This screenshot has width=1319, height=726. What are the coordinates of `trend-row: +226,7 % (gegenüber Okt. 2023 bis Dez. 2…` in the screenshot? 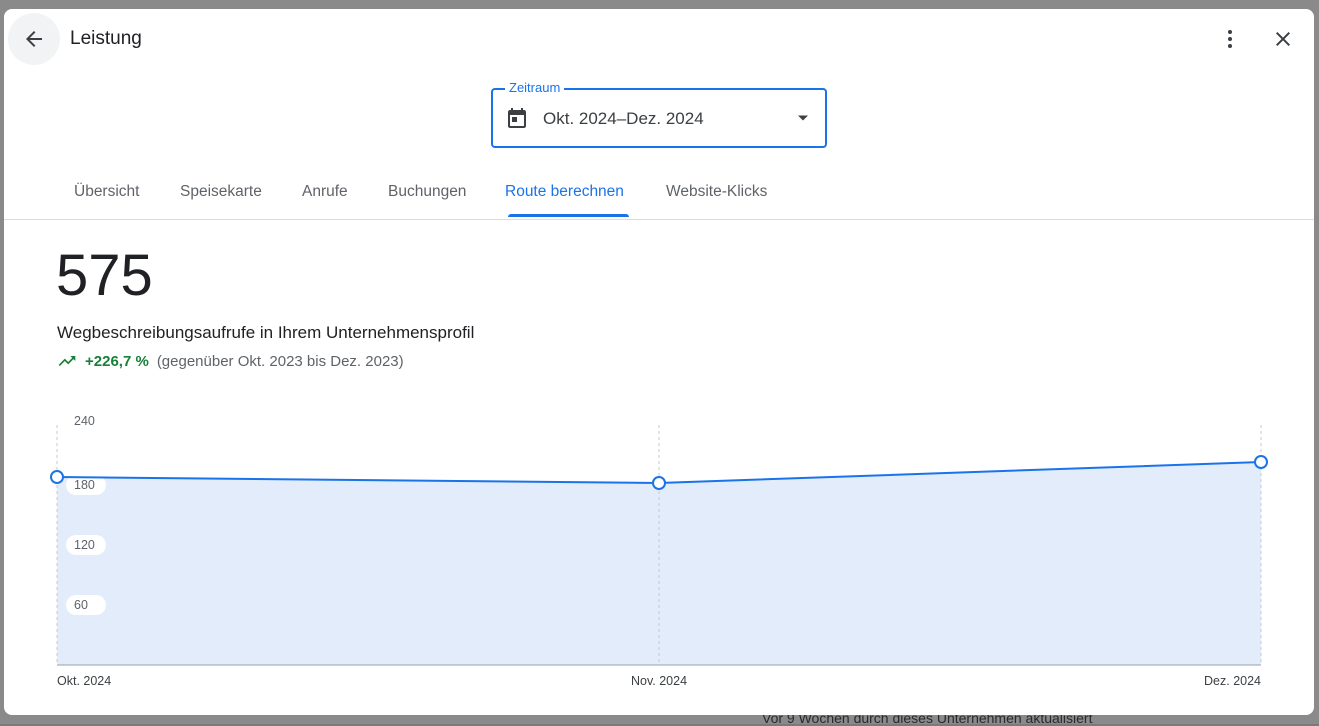 It's located at (230, 361).